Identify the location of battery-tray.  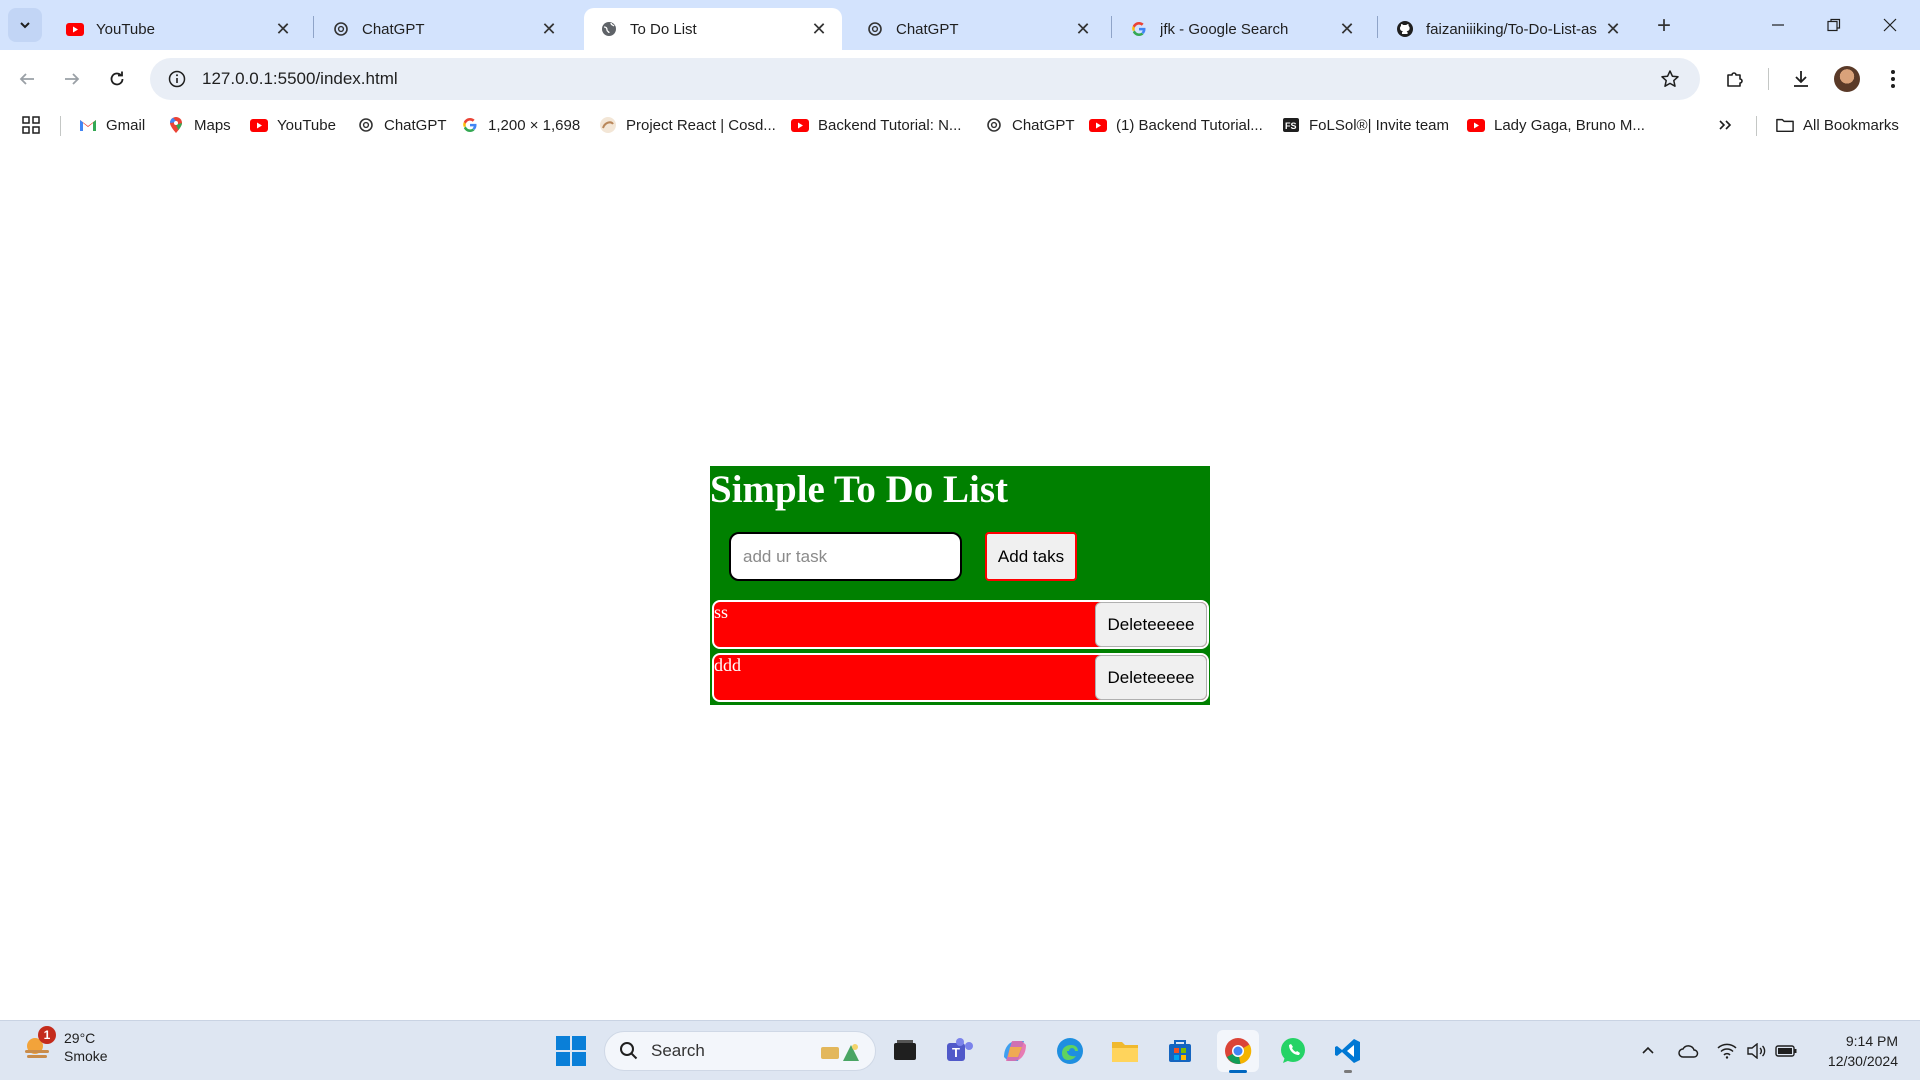
(1786, 1051).